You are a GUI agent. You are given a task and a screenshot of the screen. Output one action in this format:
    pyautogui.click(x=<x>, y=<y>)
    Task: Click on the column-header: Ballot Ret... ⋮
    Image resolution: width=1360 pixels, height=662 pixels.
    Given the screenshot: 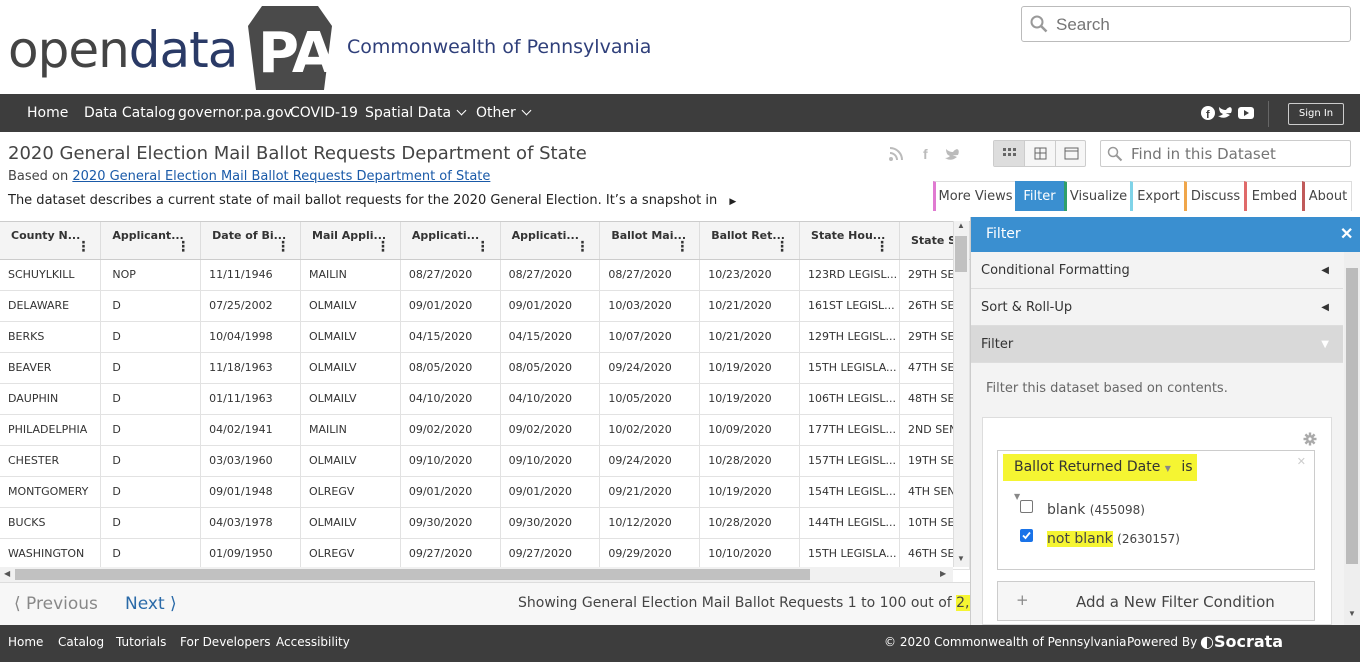 What is the action you would take?
    pyautogui.click(x=750, y=241)
    